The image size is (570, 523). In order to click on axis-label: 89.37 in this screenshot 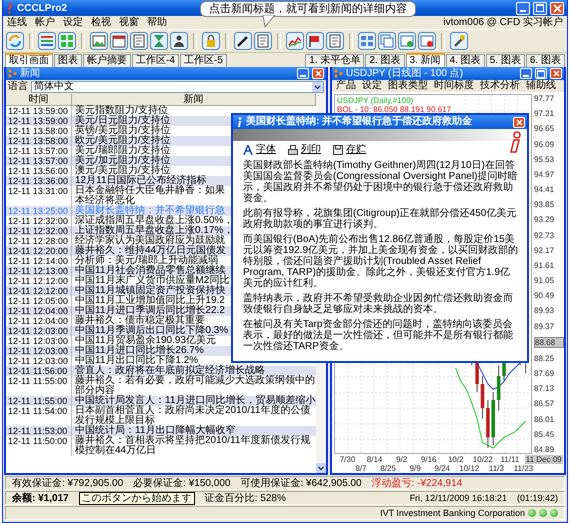, I will do `click(545, 326)`.